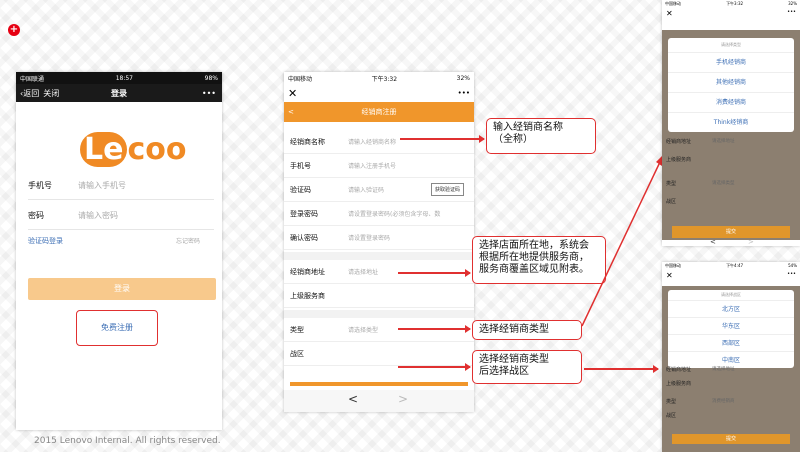  I want to click on phone-label: 手机号, so click(40, 185).